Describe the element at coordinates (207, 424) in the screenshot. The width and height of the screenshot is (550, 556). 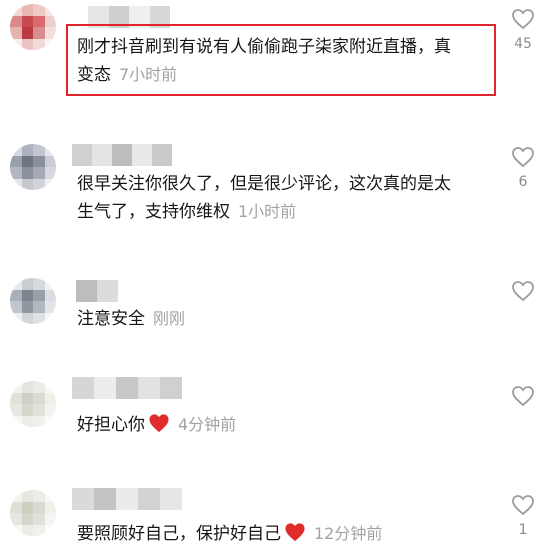
I see `timestamp: 4分钟前` at that location.